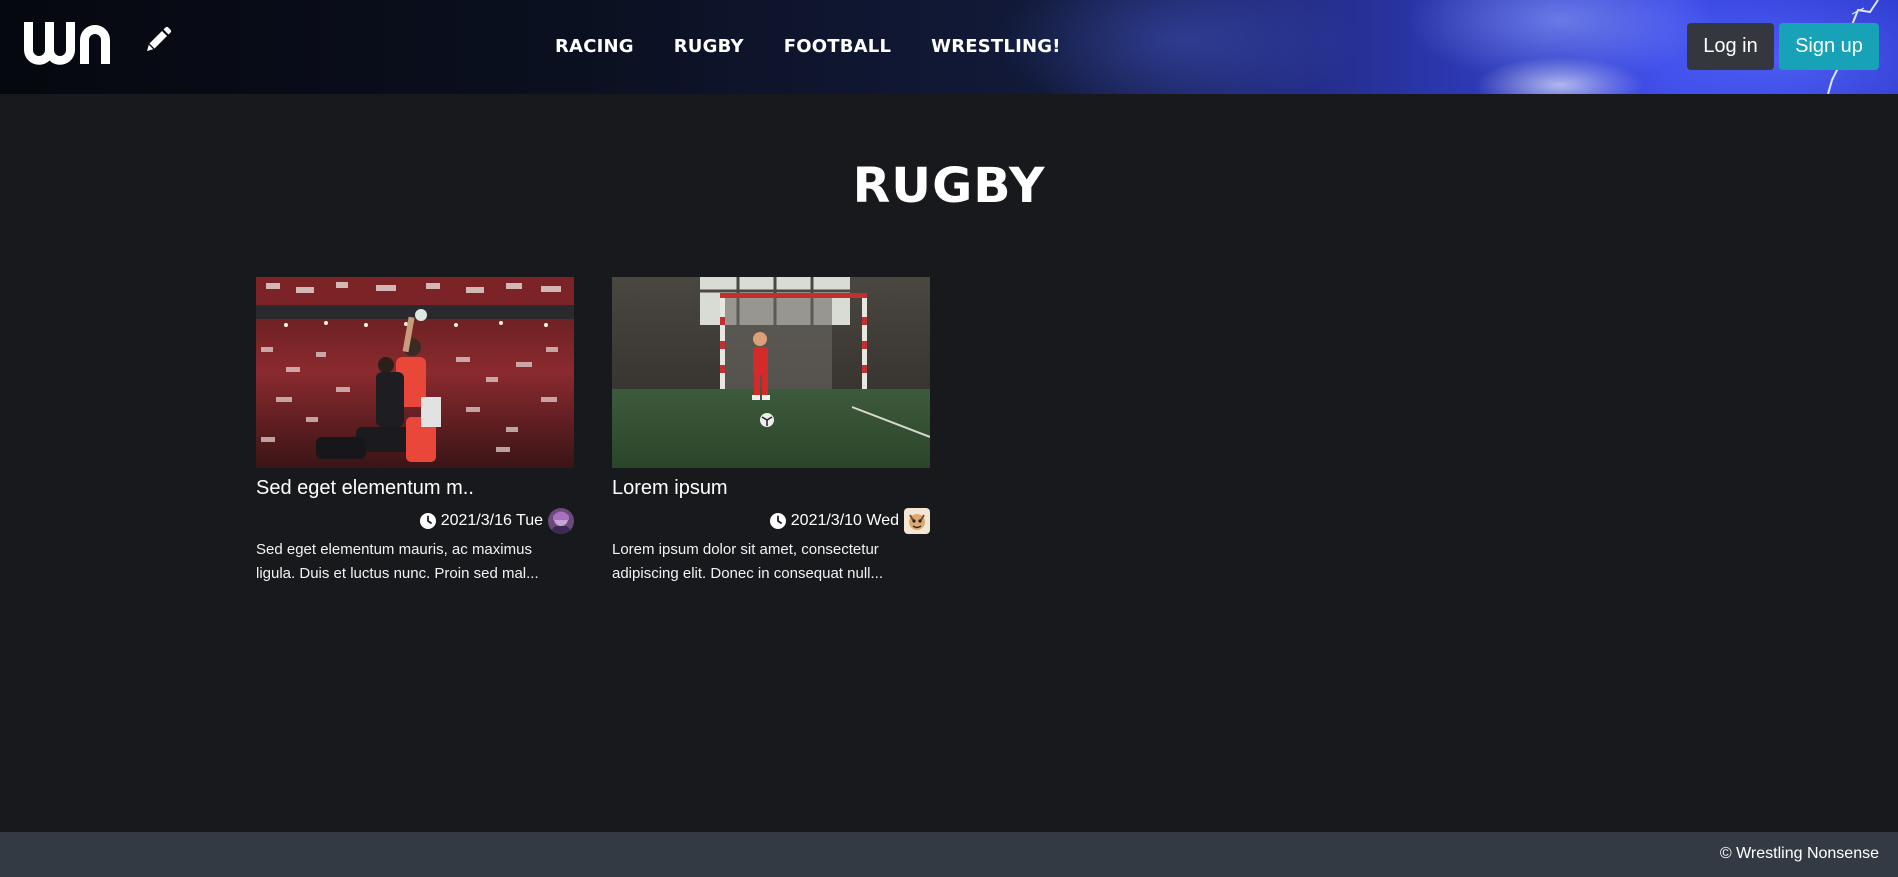 The height and width of the screenshot is (877, 1898). I want to click on footer-copyright: © Wrestling Nonsense, so click(1799, 853).